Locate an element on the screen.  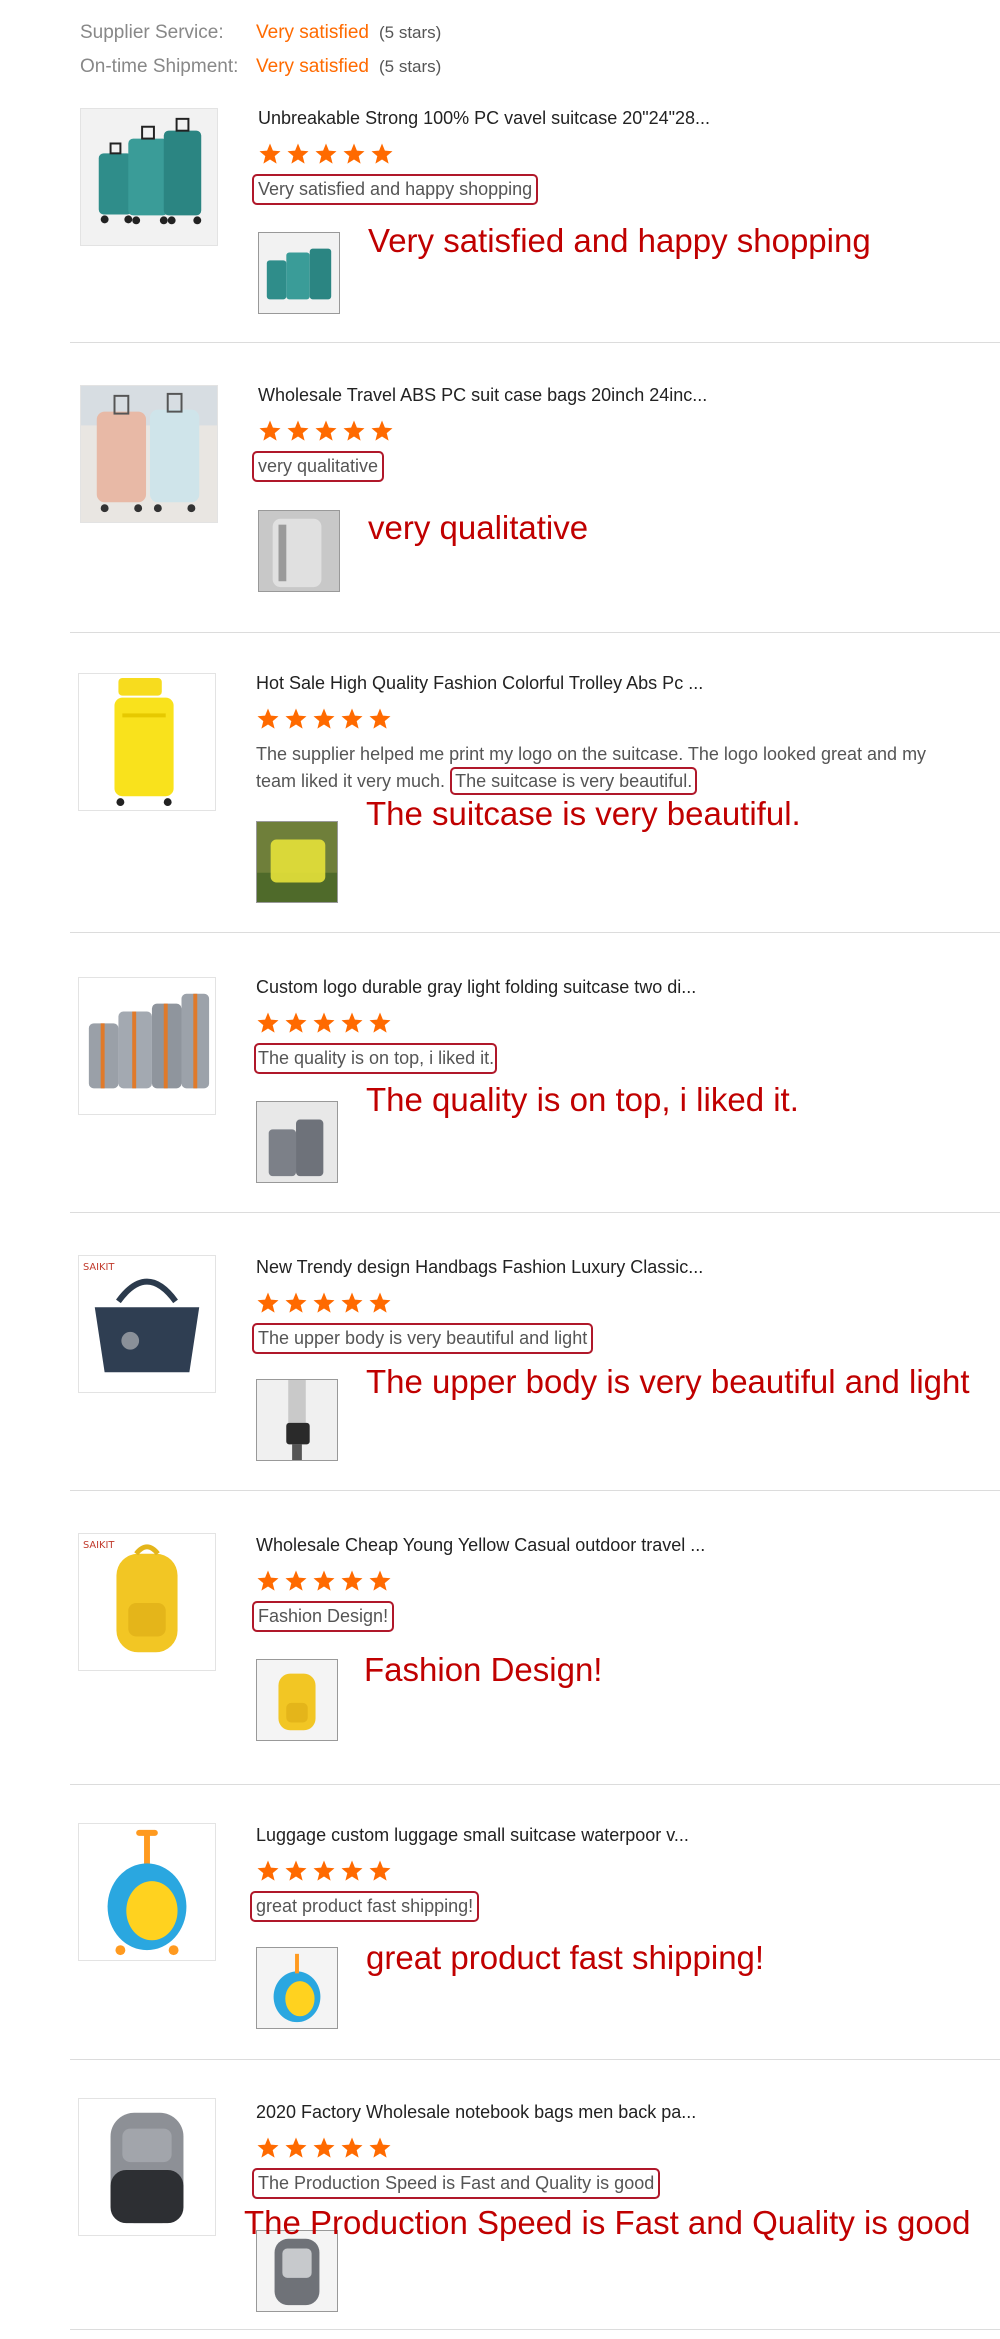
grey-suitcase-icon is located at coordinates (299, 551).